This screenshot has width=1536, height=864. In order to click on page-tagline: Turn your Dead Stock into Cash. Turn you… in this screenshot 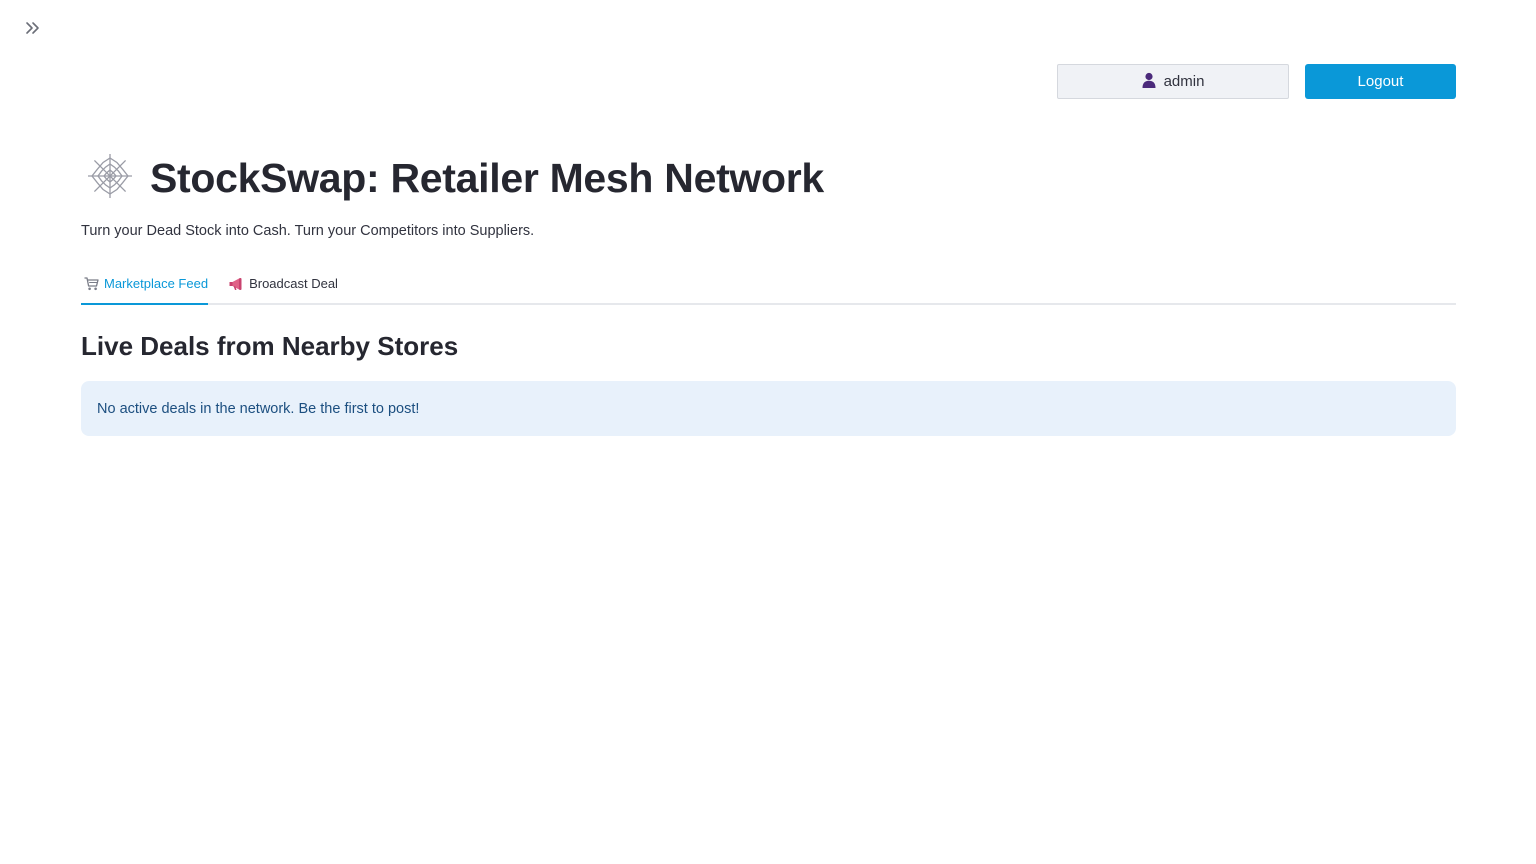, I will do `click(308, 231)`.